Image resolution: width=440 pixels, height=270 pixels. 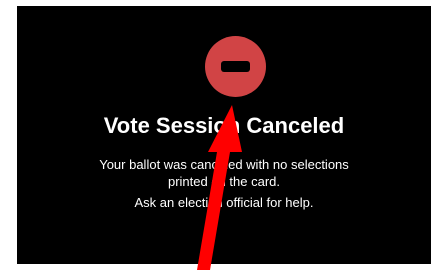 I want to click on message-line-2: printed on the card., so click(x=224, y=181).